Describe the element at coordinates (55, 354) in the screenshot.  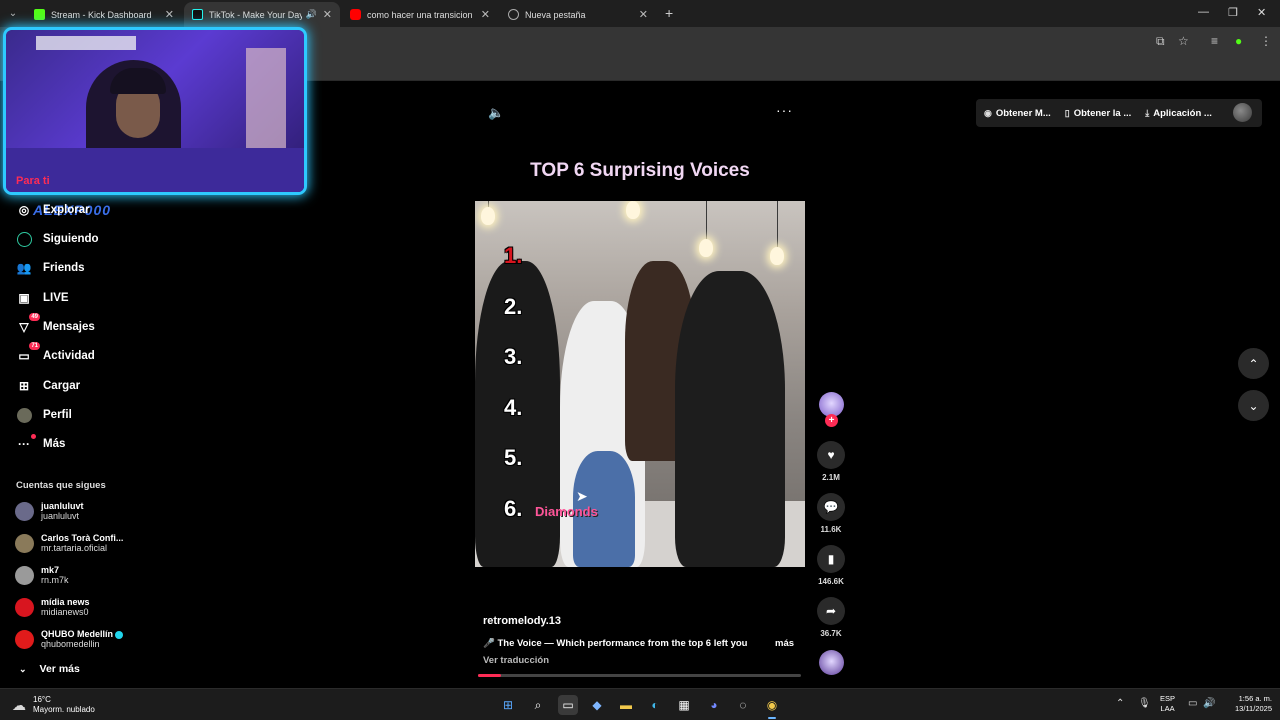
I see `sidebar-item-actividad: ▭ 71 Actividad` at that location.